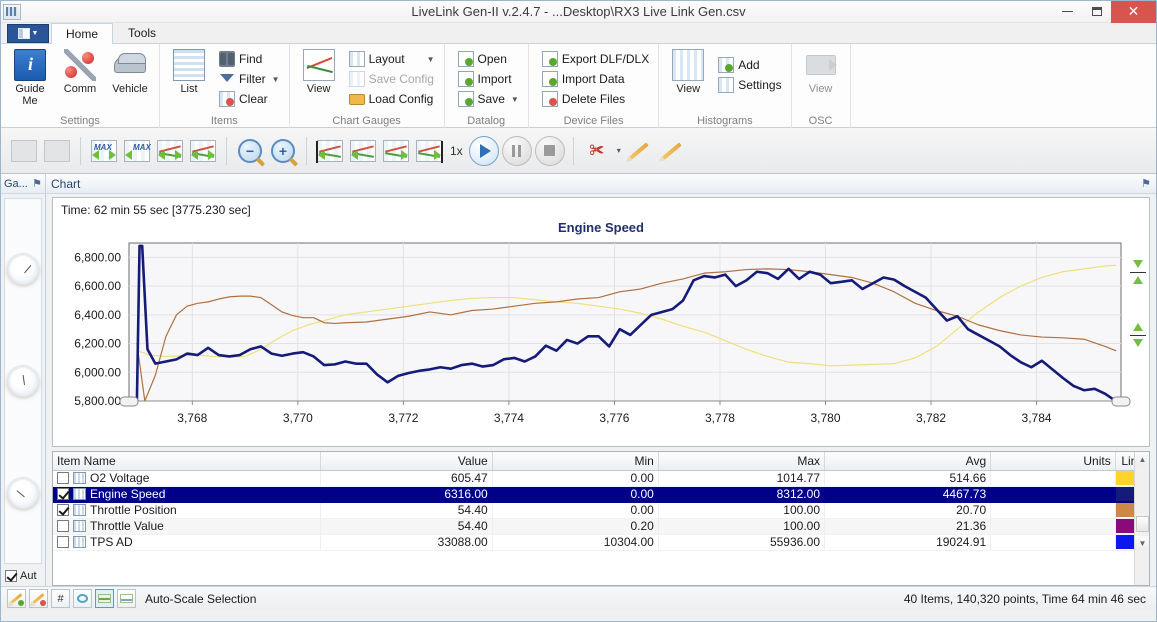 The width and height of the screenshot is (1157, 622). I want to click on auto-scale-selection-icon, so click(126, 598).